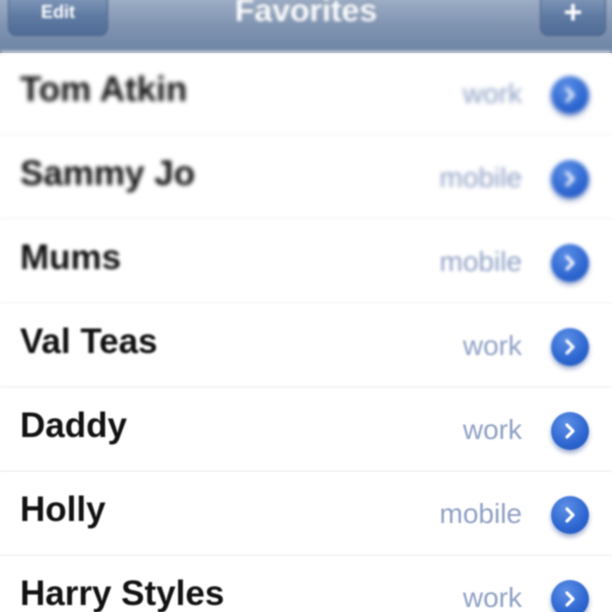  What do you see at coordinates (306, 178) in the screenshot?
I see `list-item: Sammy Jo mobile` at bounding box center [306, 178].